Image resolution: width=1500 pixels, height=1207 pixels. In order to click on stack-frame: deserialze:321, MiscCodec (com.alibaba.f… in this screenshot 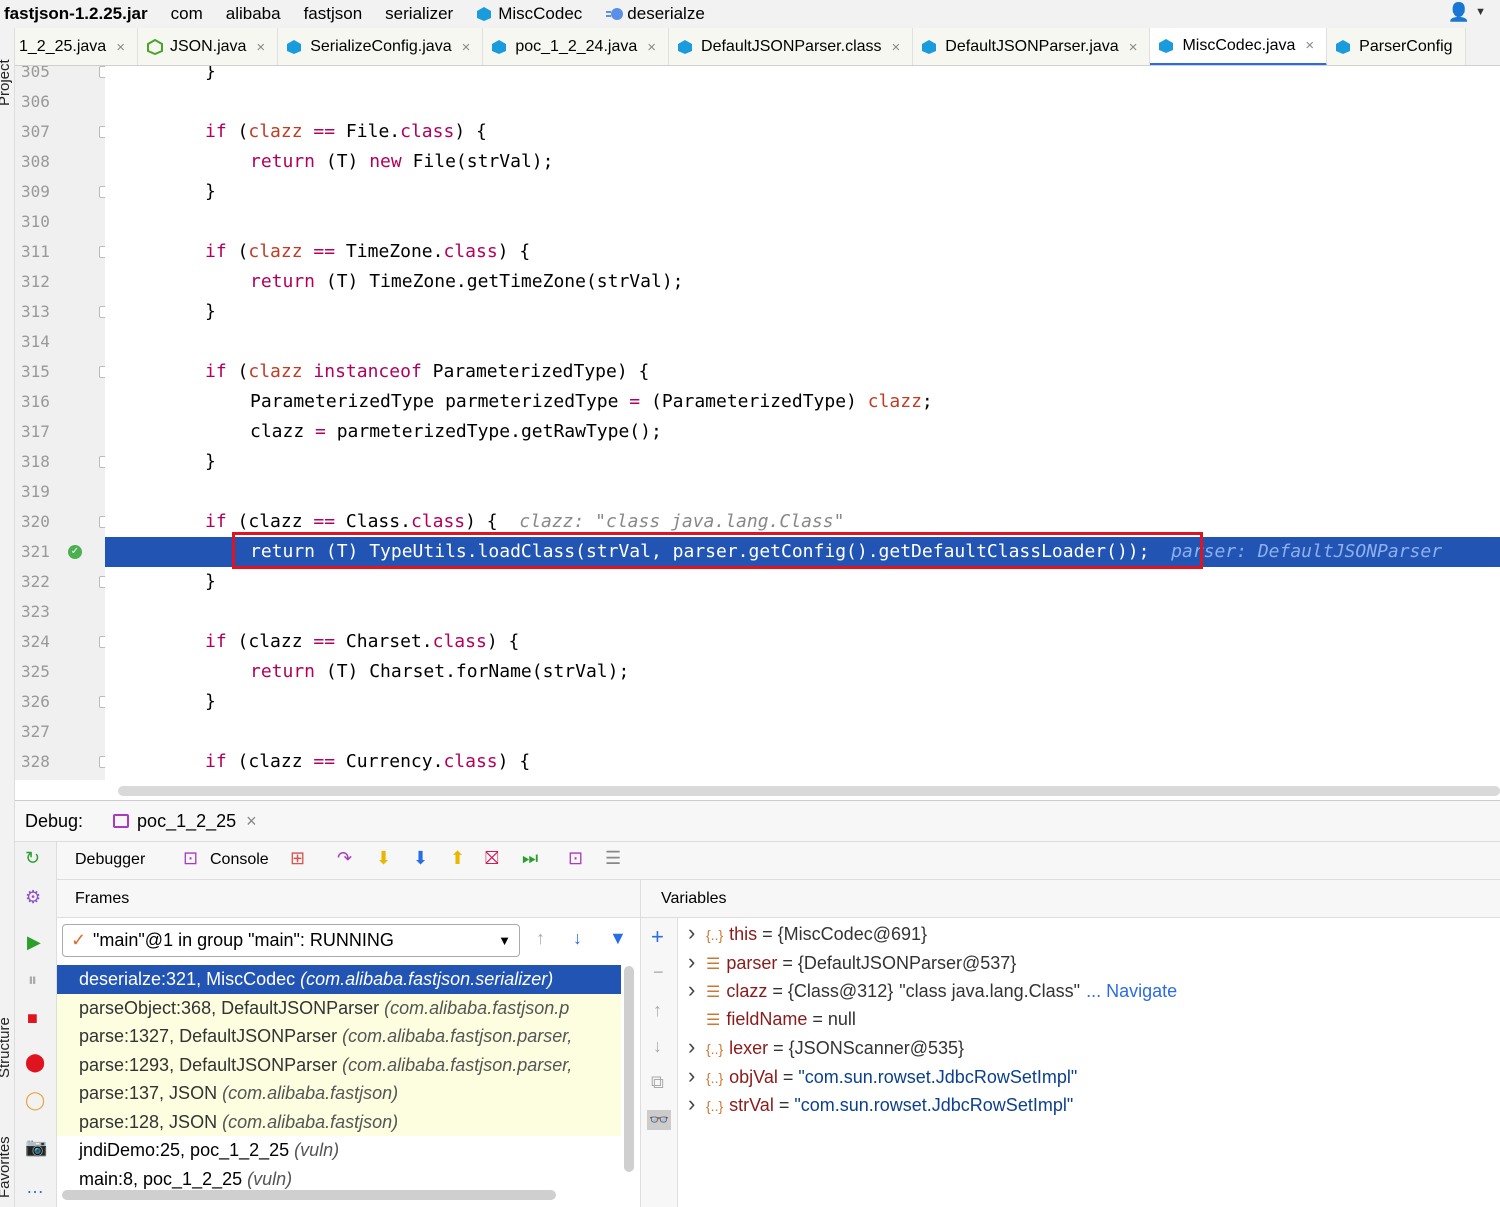, I will do `click(339, 979)`.